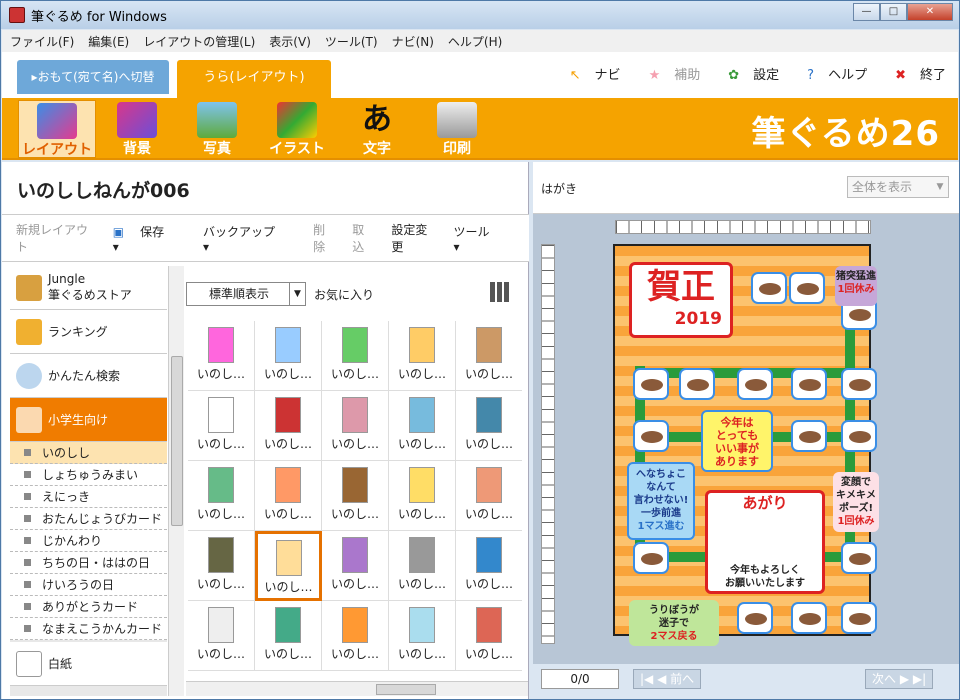  I want to click on crown-icon, so click(29, 332).